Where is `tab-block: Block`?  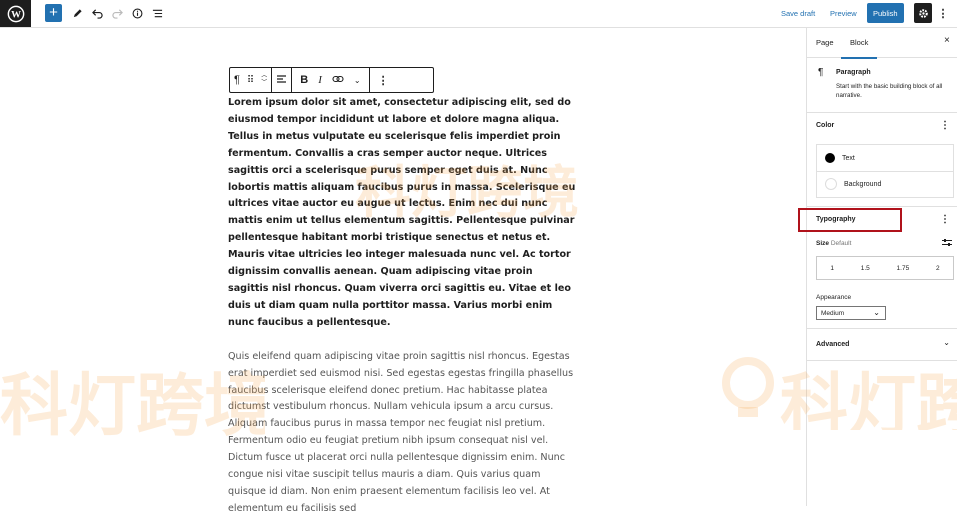 tab-block: Block is located at coordinates (859, 48).